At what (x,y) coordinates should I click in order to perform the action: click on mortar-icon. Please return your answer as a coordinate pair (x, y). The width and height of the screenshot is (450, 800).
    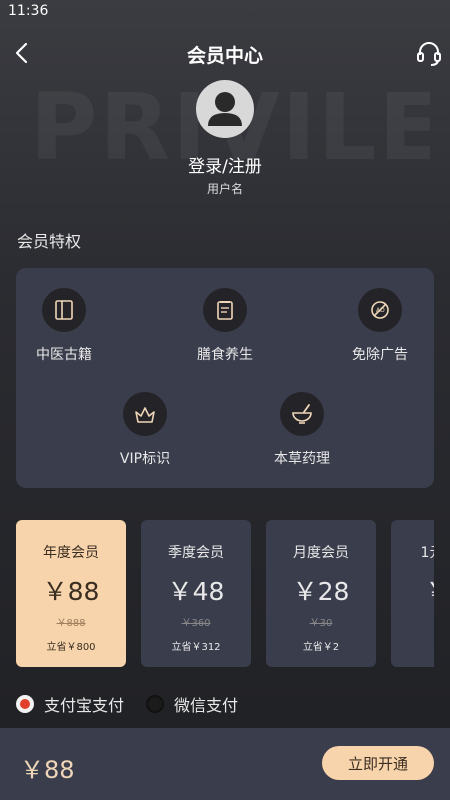
    Looking at the image, I should click on (302, 414).